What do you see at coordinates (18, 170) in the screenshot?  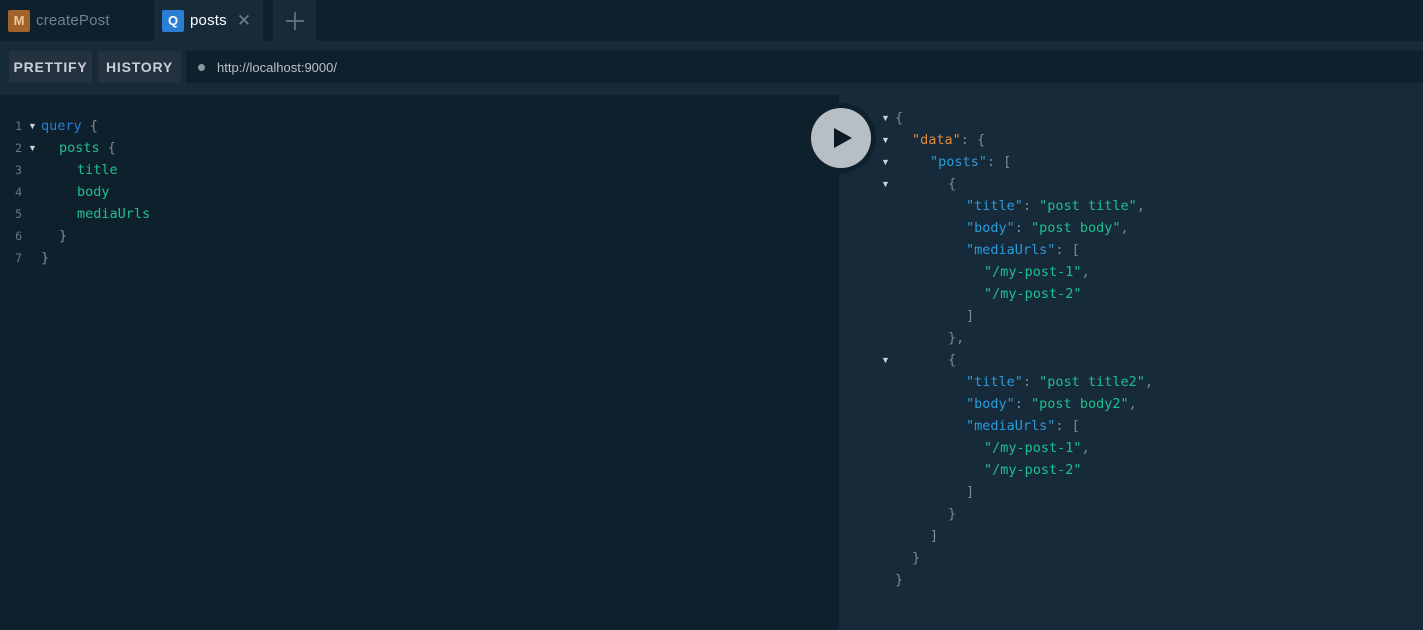 I see `line-number: 3` at bounding box center [18, 170].